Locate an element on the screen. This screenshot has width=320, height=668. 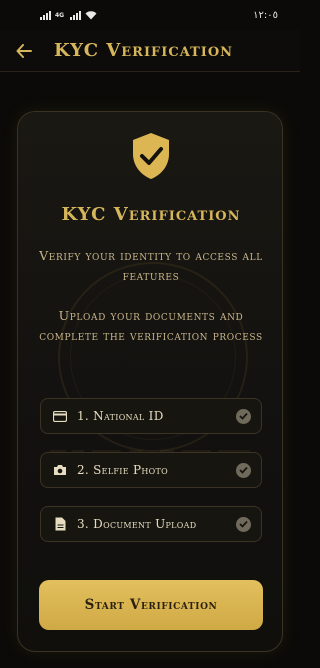
wifi-icon is located at coordinates (91, 14).